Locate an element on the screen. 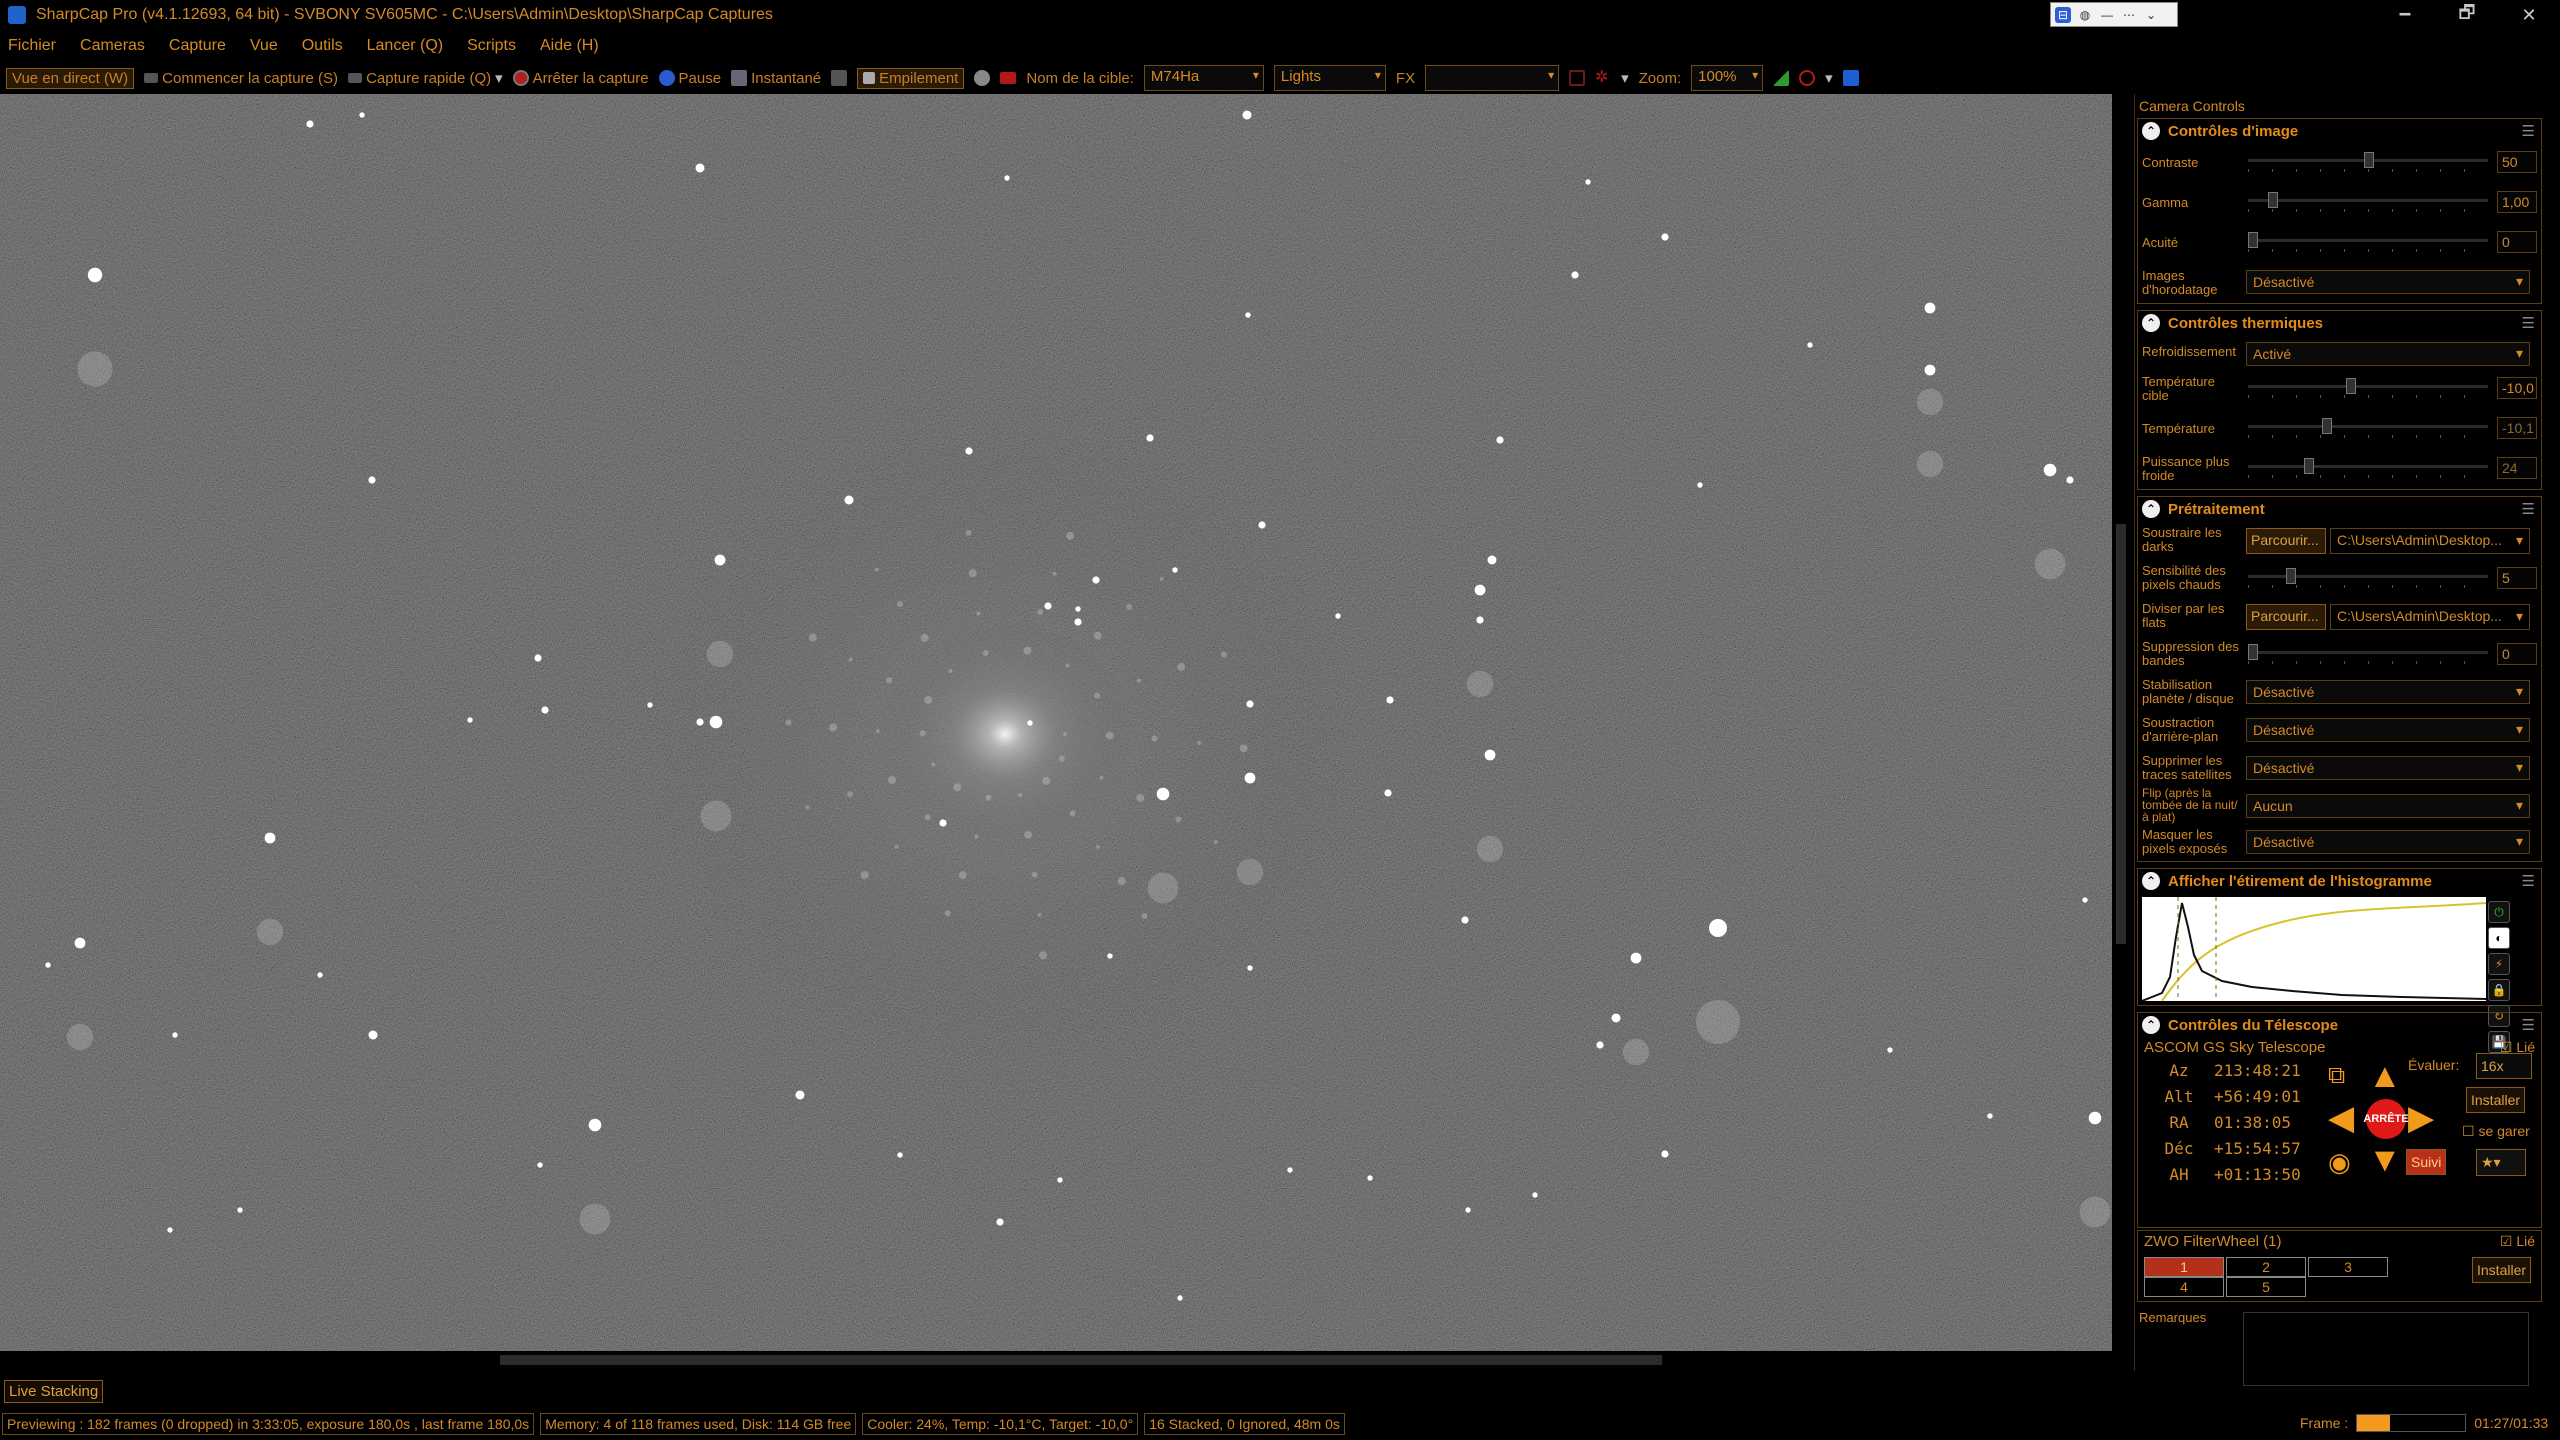 This screenshot has height=1440, width=2560. tracking-button: Suivi is located at coordinates (2426, 1162).